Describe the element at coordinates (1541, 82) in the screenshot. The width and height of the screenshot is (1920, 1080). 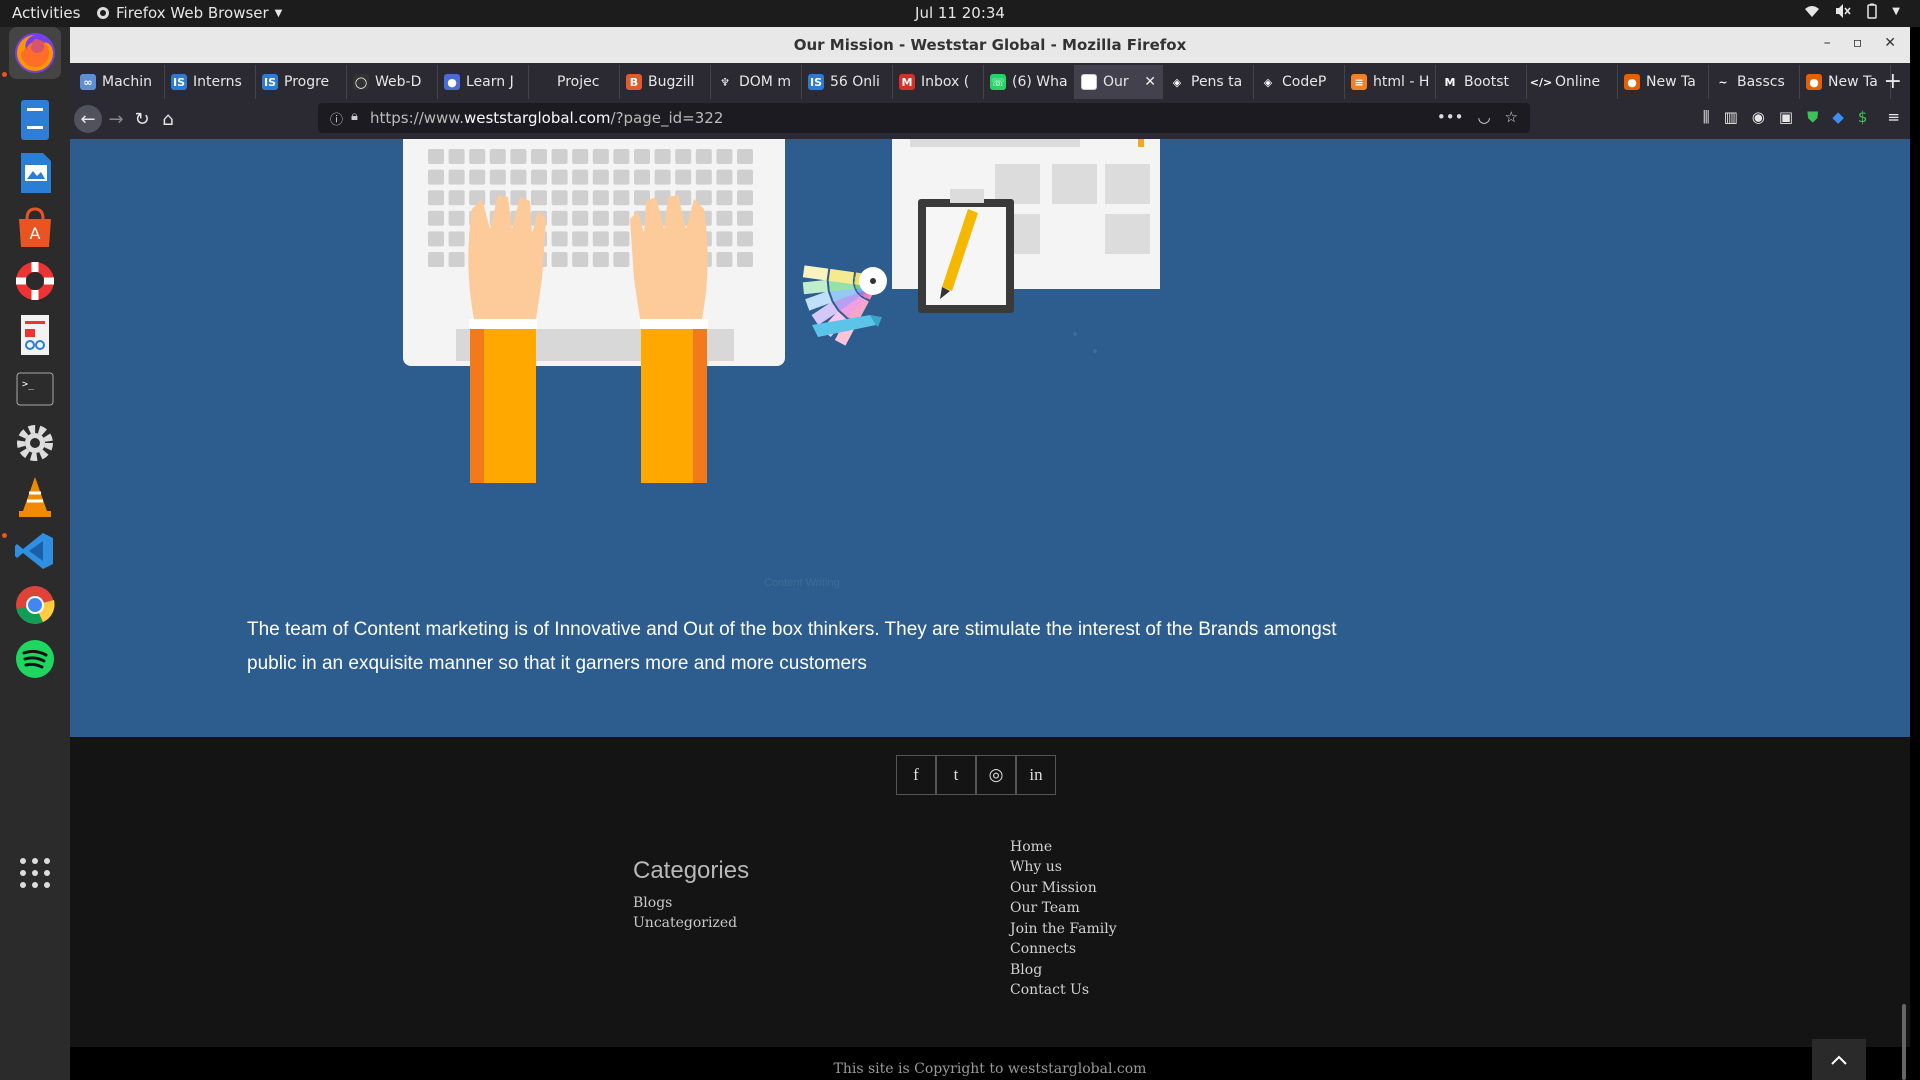
I see `code-icon: </>` at that location.